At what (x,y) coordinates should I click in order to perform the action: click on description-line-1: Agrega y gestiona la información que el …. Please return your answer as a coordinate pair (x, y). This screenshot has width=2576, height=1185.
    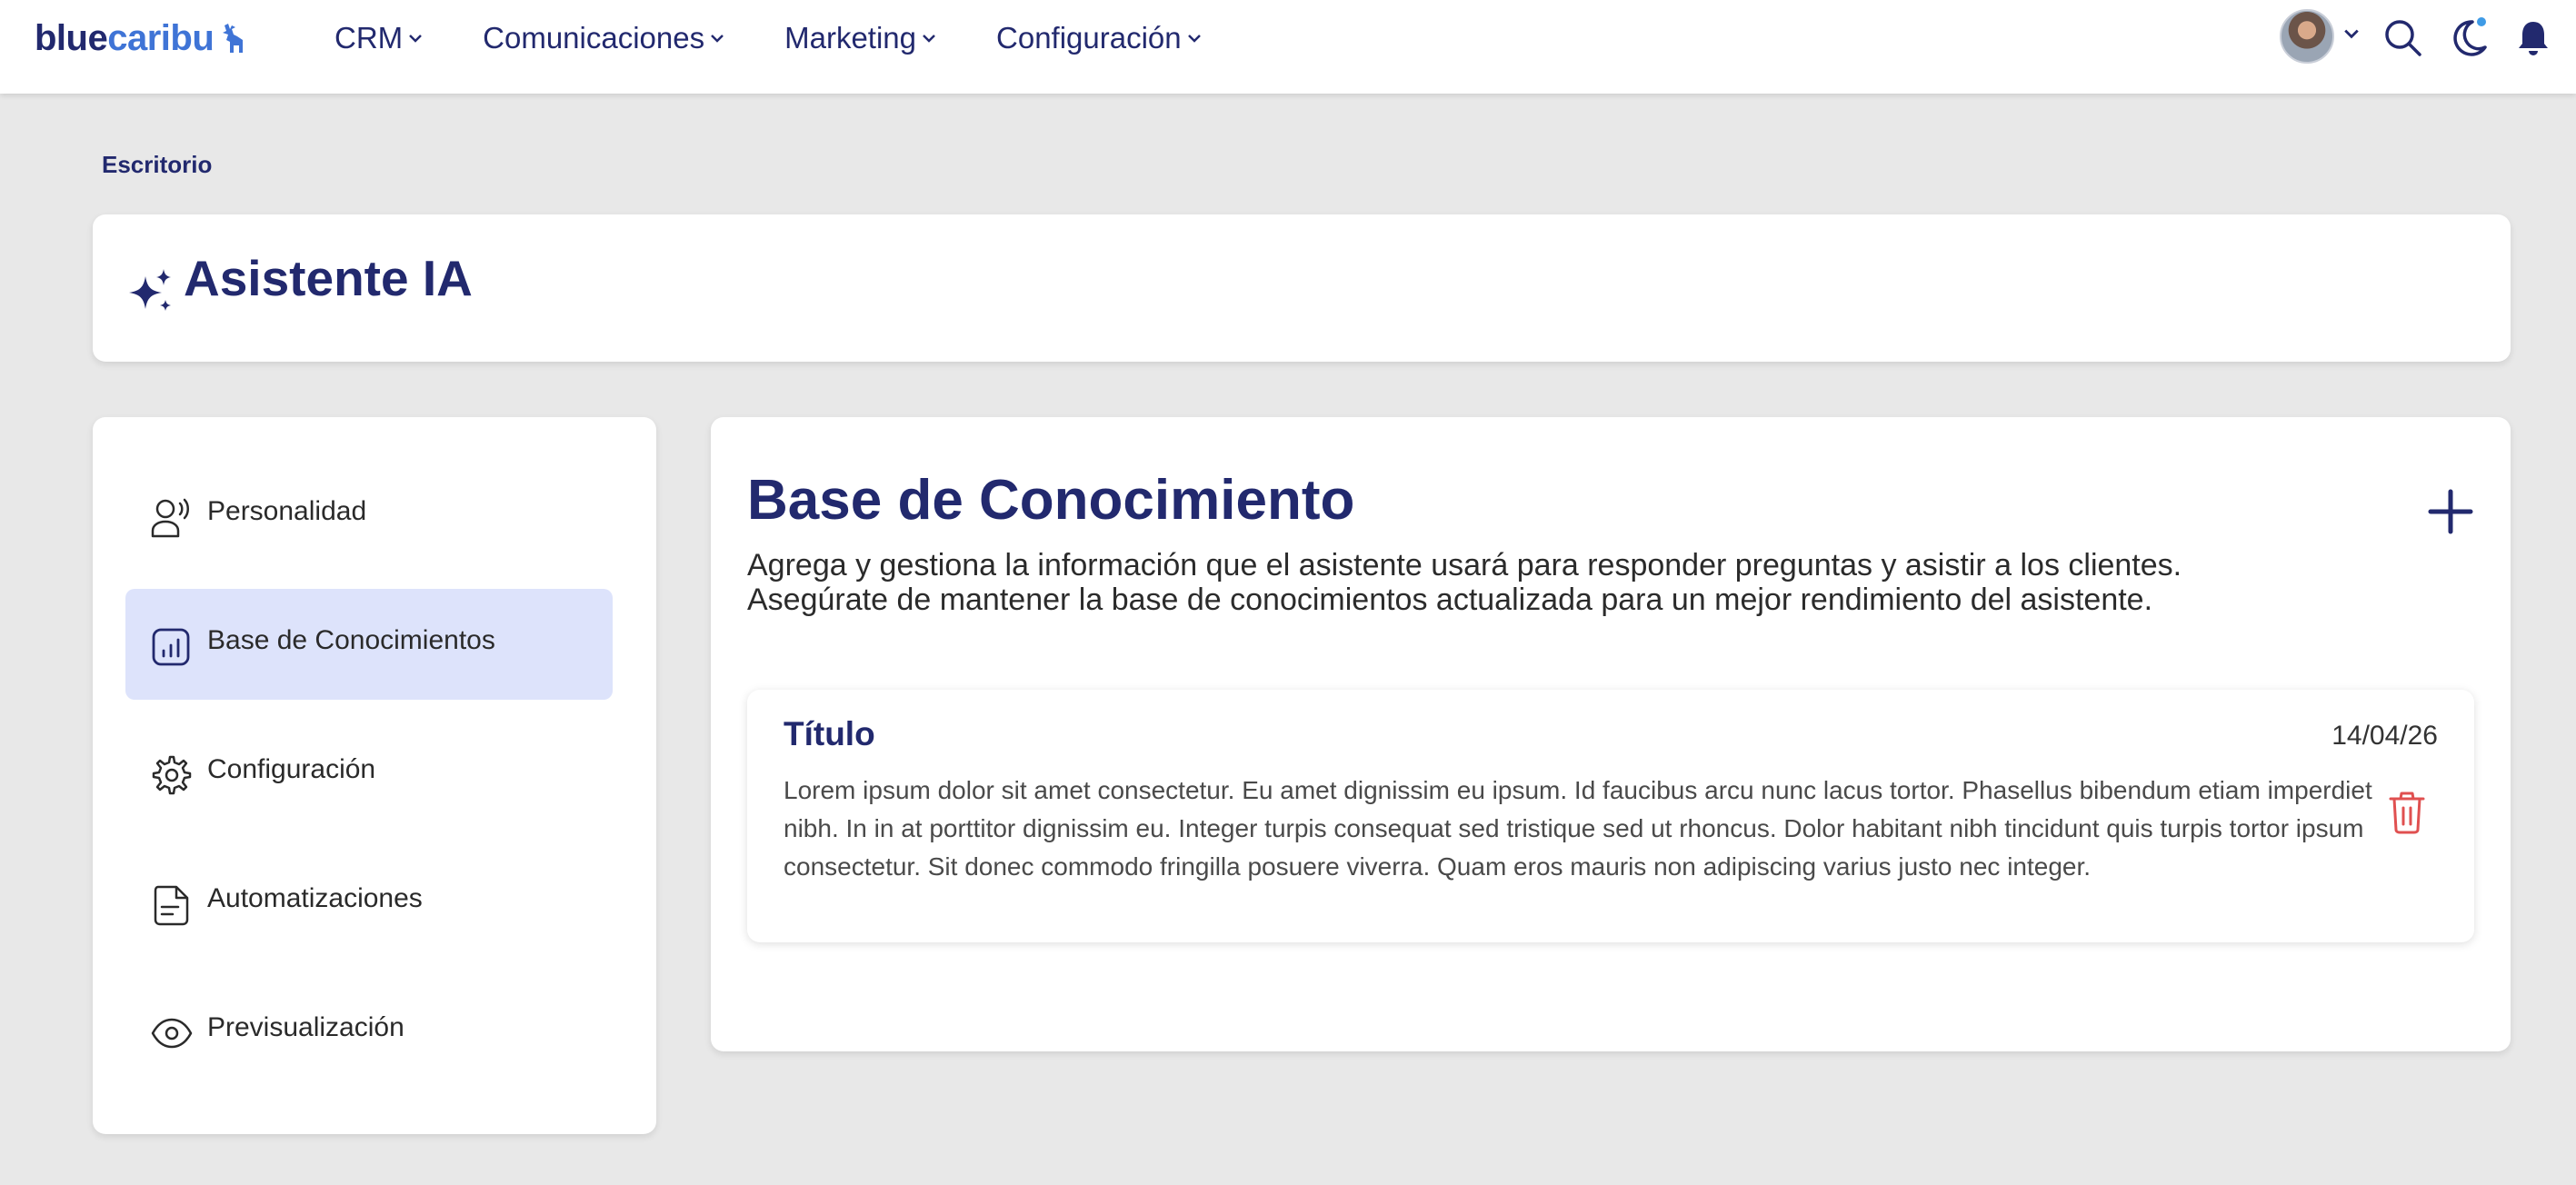
    Looking at the image, I should click on (1465, 565).